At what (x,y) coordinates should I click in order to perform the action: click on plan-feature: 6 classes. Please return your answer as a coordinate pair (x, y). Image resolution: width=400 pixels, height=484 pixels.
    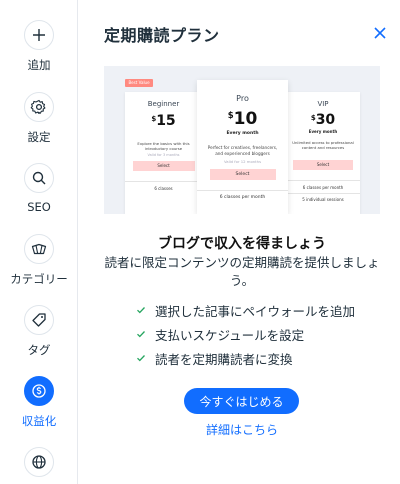
    Looking at the image, I should click on (163, 186).